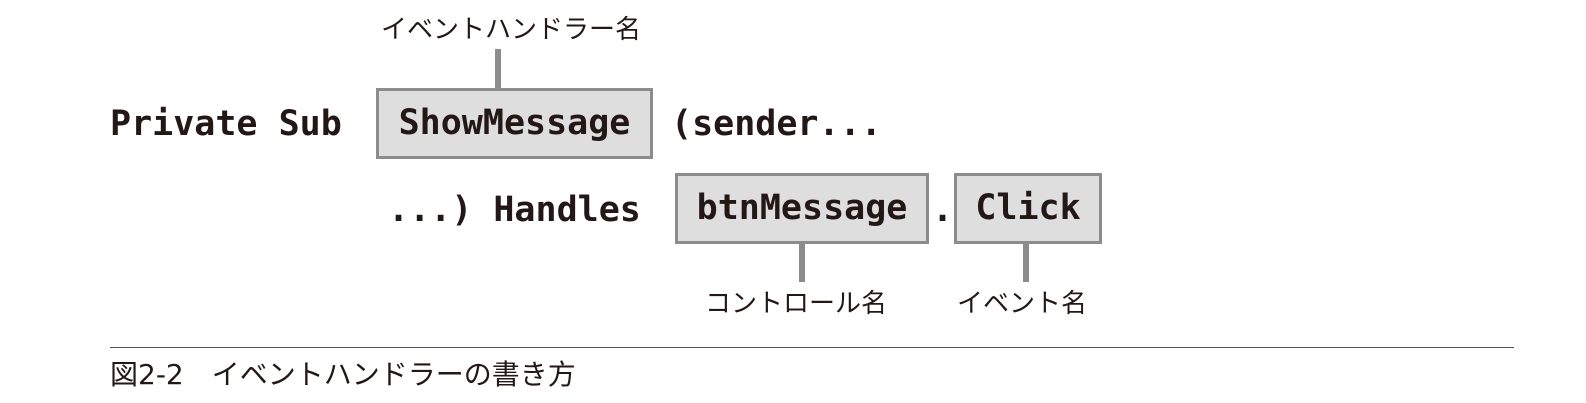 This screenshot has height=403, width=1586. What do you see at coordinates (1022, 304) in the screenshot?
I see `event-name-label: イベント名` at bounding box center [1022, 304].